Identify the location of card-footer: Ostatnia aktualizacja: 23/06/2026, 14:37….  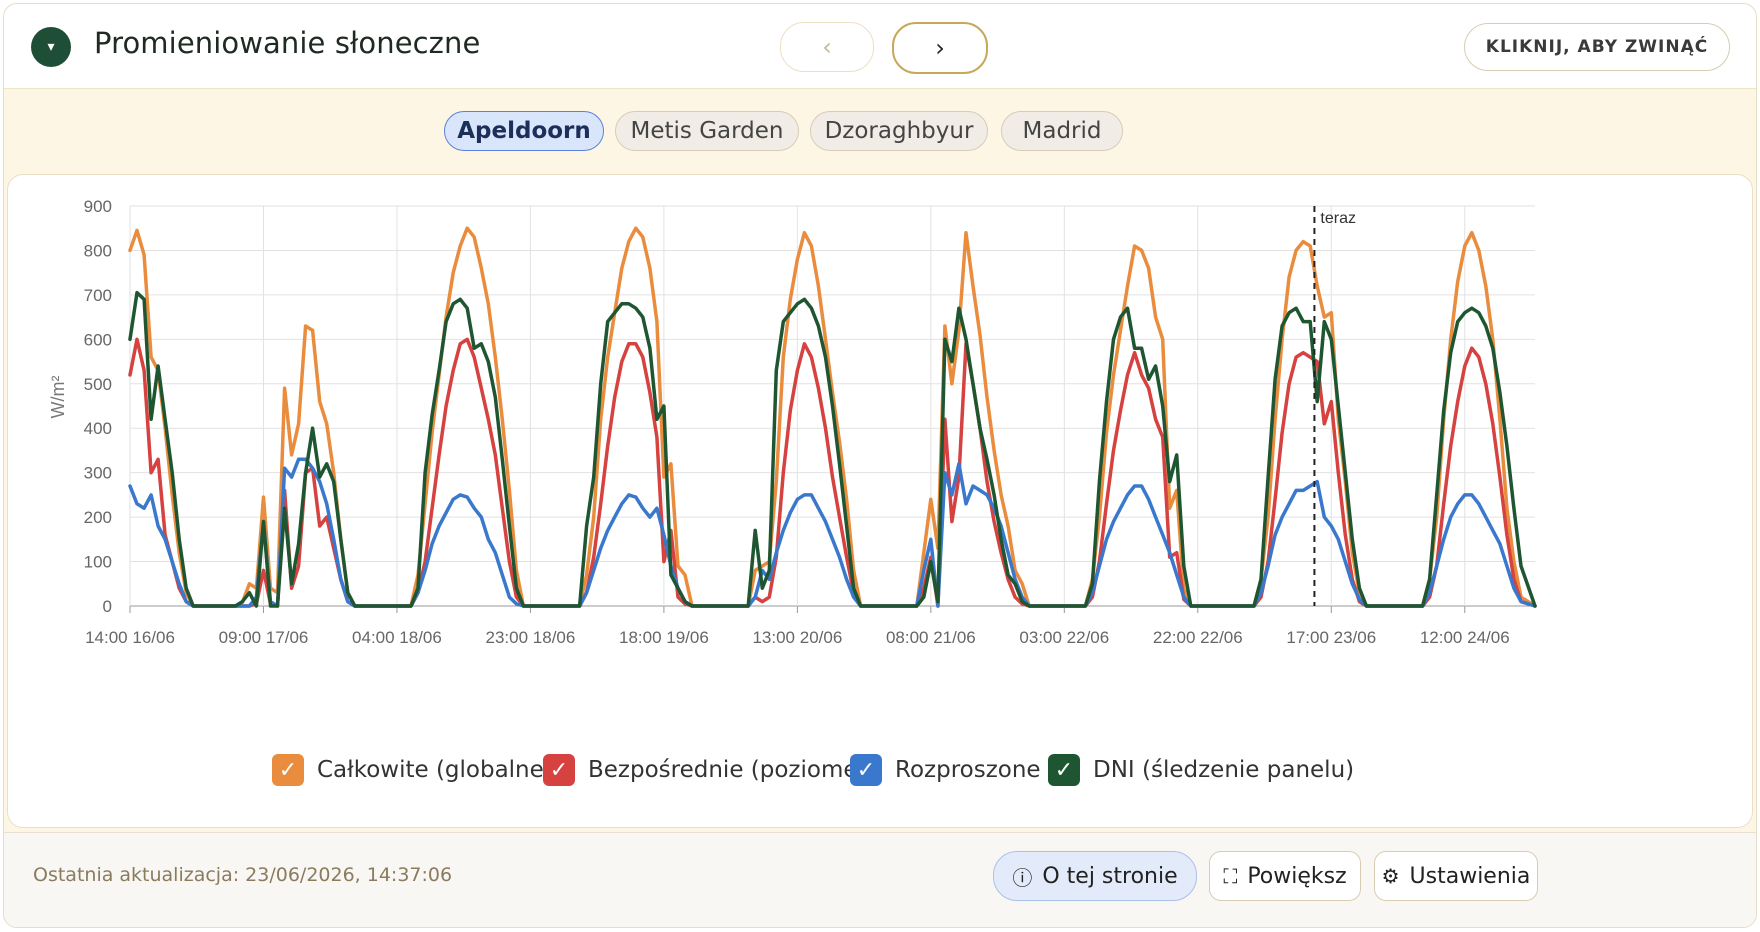
(880, 879).